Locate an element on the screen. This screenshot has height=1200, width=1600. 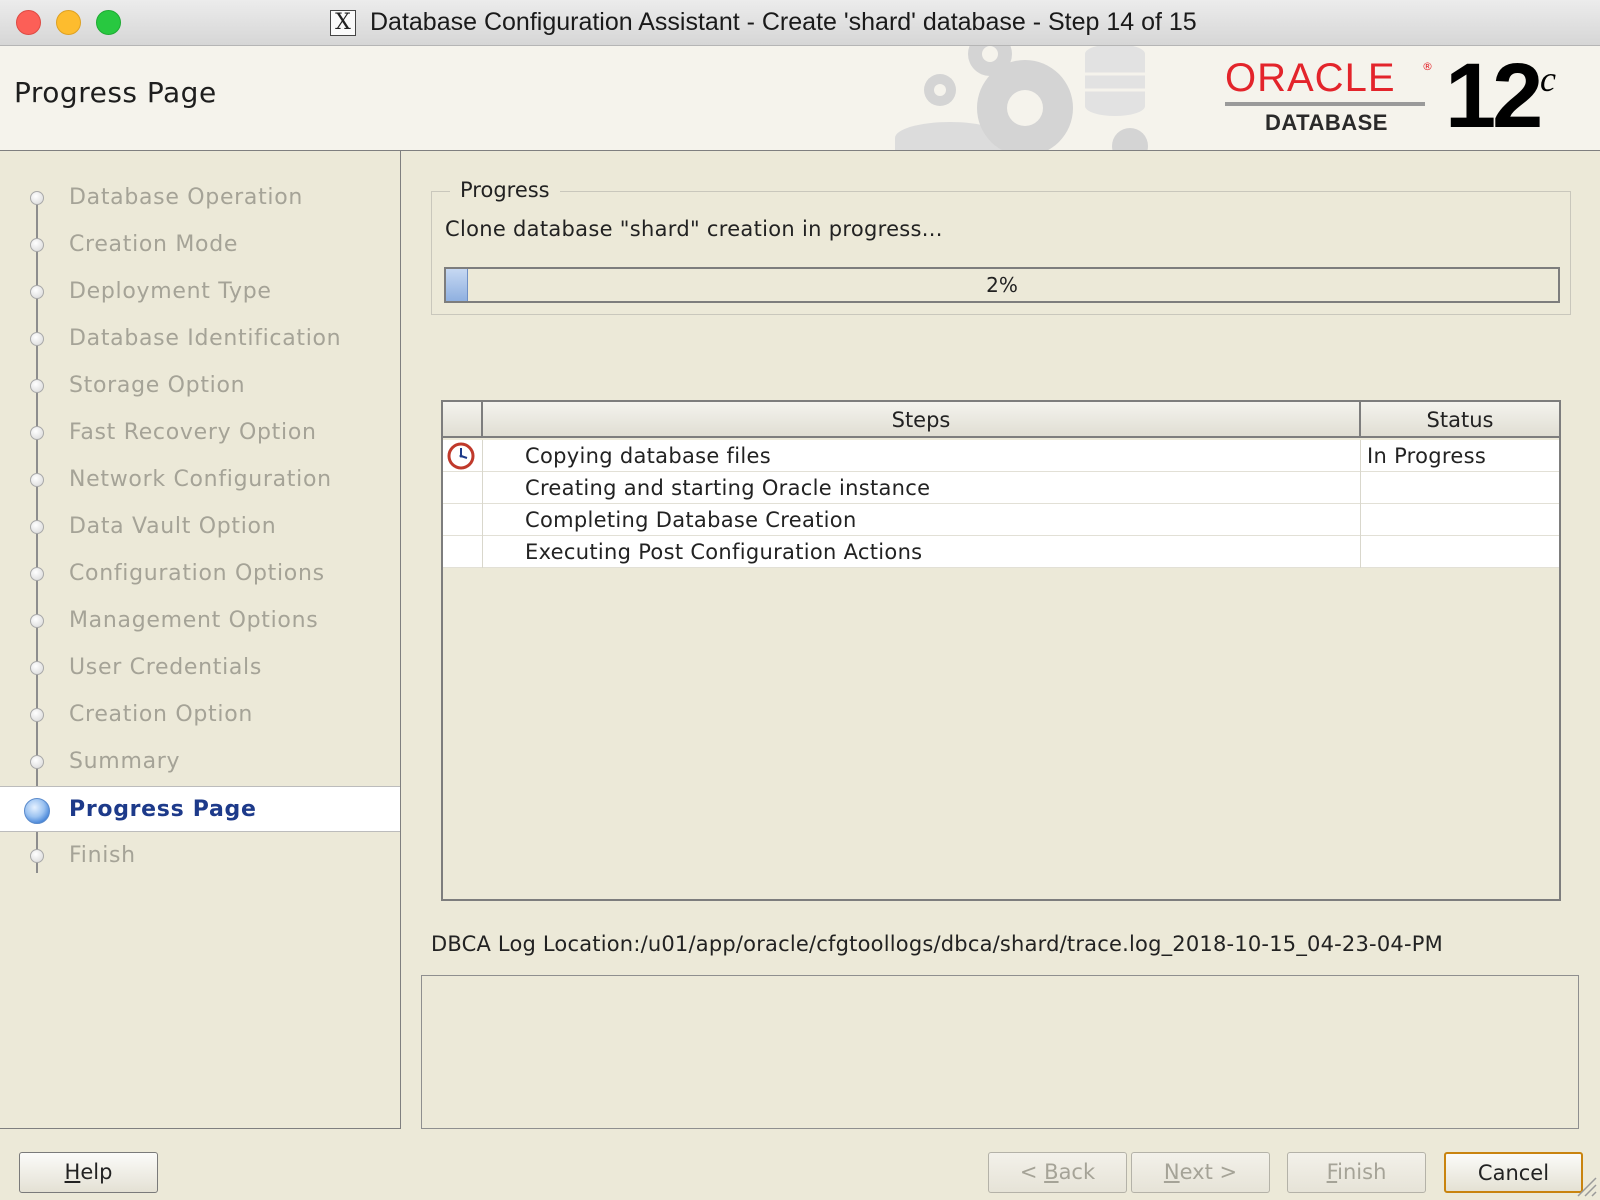
next-button: Next > is located at coordinates (1200, 1172).